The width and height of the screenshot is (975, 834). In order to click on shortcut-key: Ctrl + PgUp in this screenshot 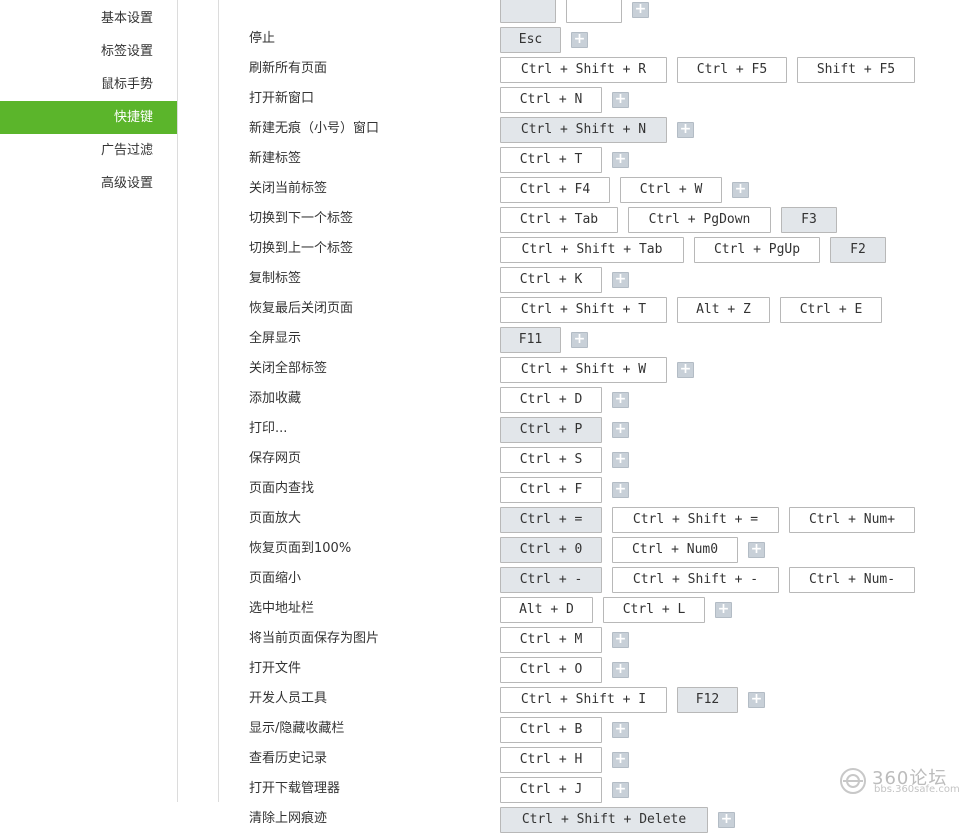, I will do `click(757, 250)`.